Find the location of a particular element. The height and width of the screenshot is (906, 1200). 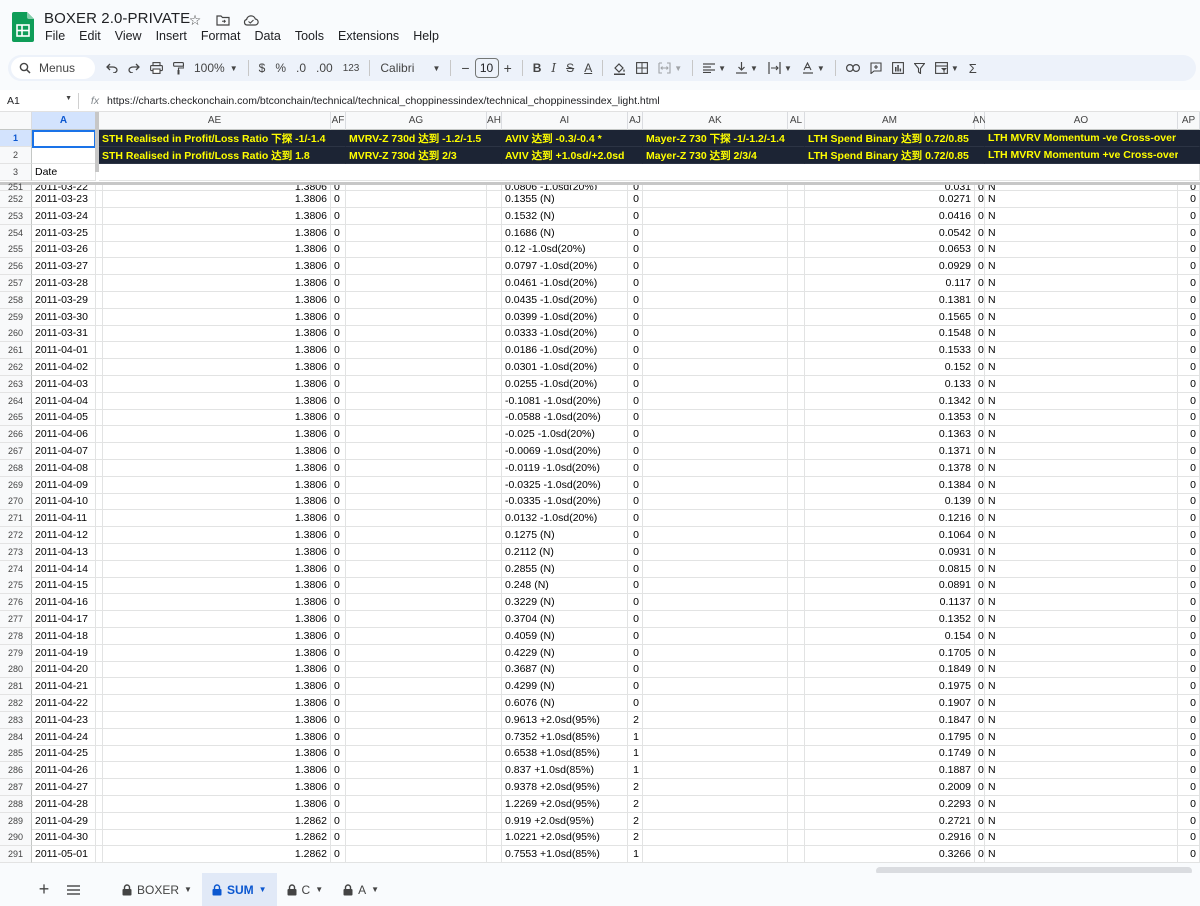

column-header-ap: AP is located at coordinates (1189, 121).